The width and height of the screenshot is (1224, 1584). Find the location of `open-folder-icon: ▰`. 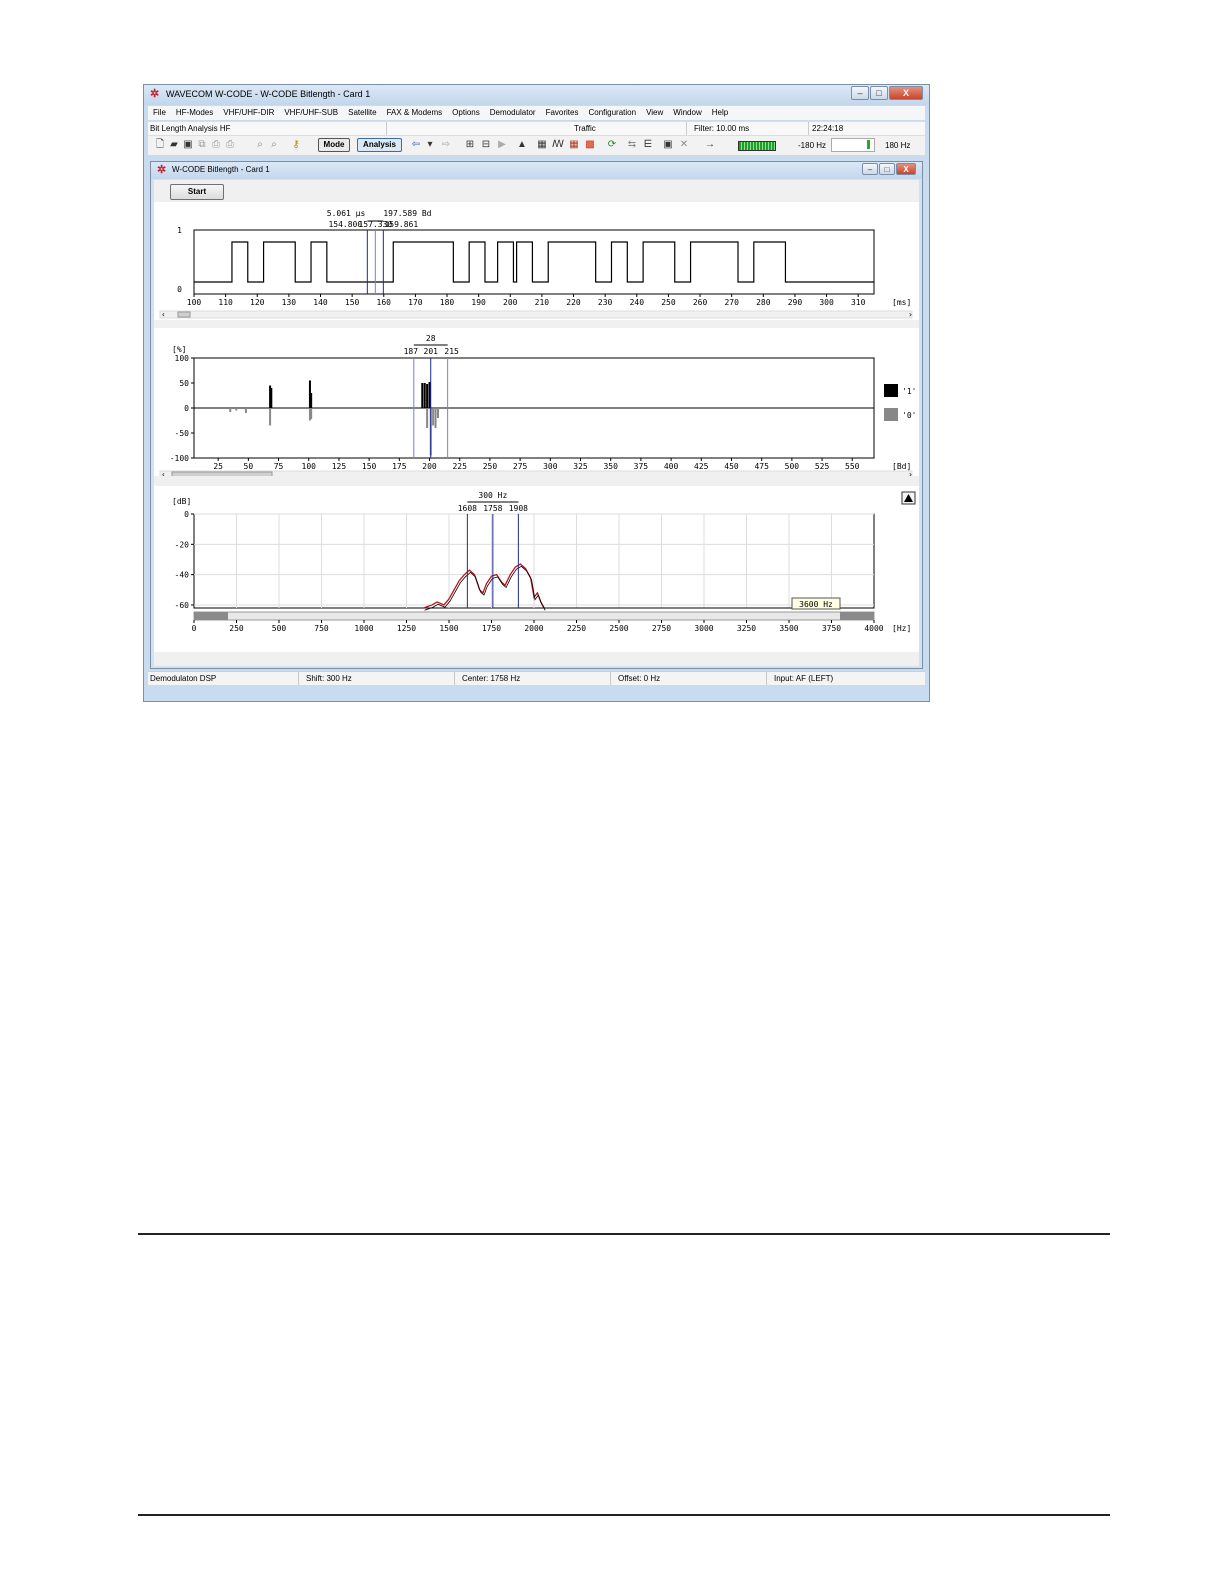

open-folder-icon: ▰ is located at coordinates (174, 145).